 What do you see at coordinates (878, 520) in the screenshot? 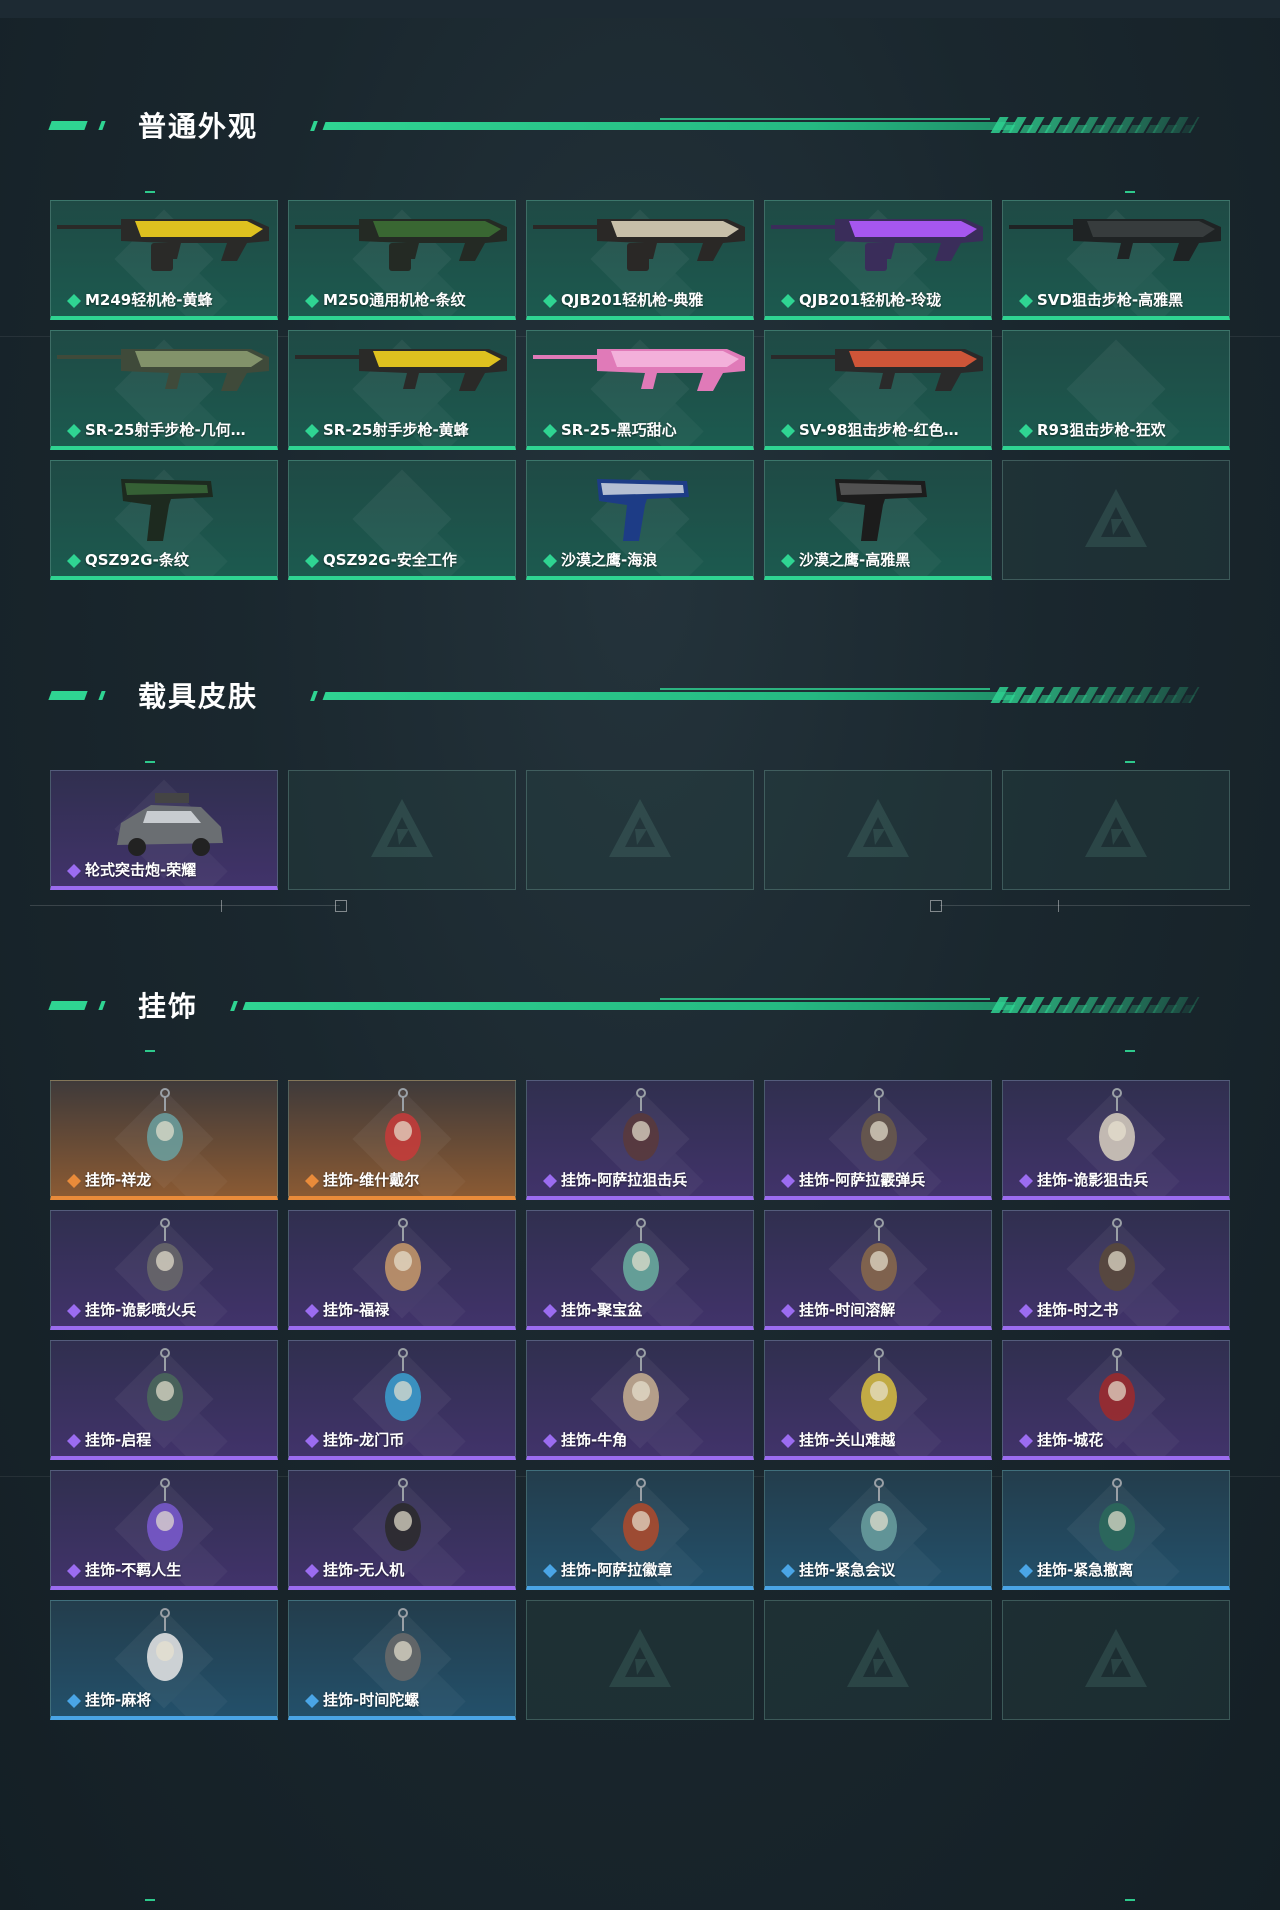
I see `item-card: 沙漠之鹰-高雅黑` at bounding box center [878, 520].